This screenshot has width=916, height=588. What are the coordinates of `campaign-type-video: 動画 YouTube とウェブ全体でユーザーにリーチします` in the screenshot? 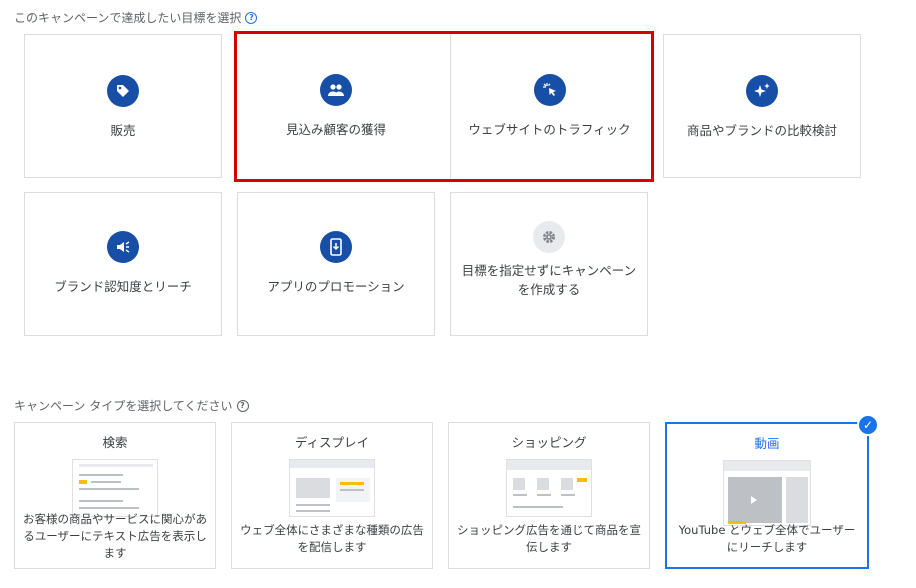 It's located at (767, 495).